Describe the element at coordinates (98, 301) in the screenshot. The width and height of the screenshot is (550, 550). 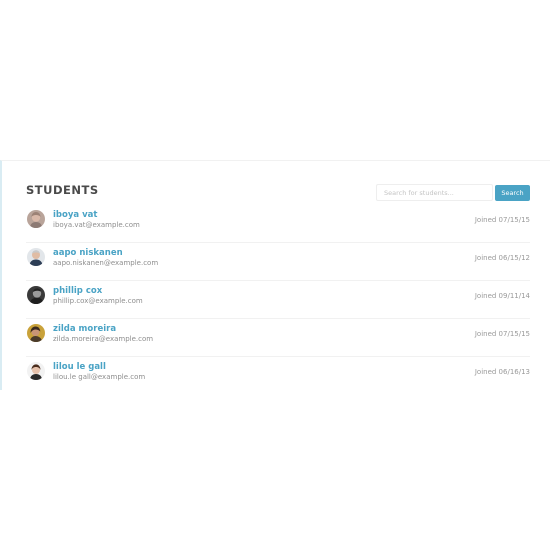
I see `student-email: phillip.cox@example.com` at that location.